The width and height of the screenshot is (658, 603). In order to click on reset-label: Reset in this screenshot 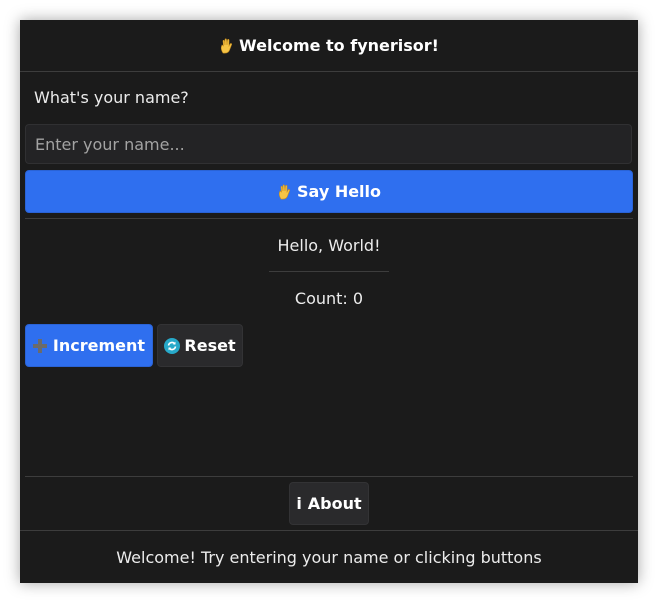, I will do `click(210, 345)`.